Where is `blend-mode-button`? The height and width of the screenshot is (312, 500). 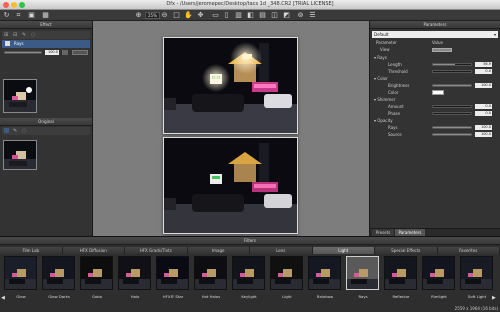 blend-mode-button is located at coordinates (80, 52).